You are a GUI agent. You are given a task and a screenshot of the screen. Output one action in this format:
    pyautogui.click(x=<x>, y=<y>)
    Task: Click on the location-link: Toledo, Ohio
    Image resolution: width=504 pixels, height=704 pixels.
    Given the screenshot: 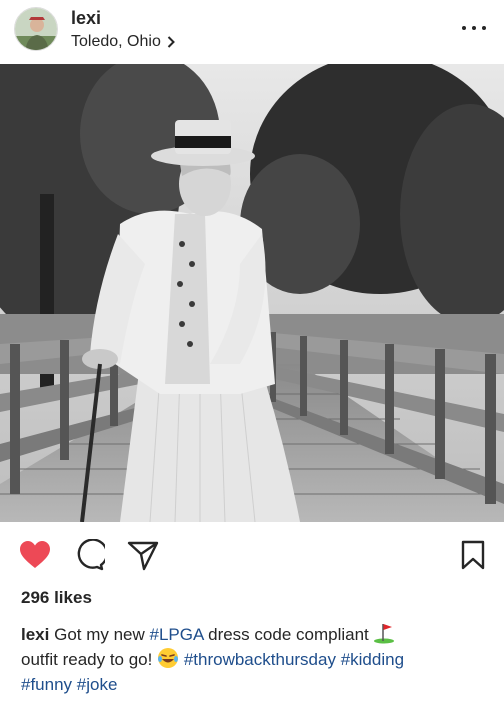 What is the action you would take?
    pyautogui.click(x=123, y=42)
    